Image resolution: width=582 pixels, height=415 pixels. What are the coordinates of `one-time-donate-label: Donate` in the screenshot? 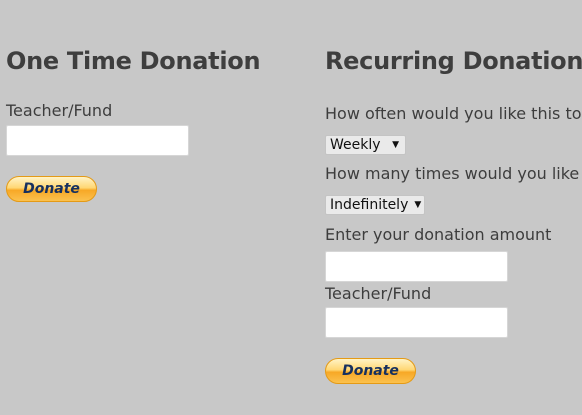 It's located at (51, 189).